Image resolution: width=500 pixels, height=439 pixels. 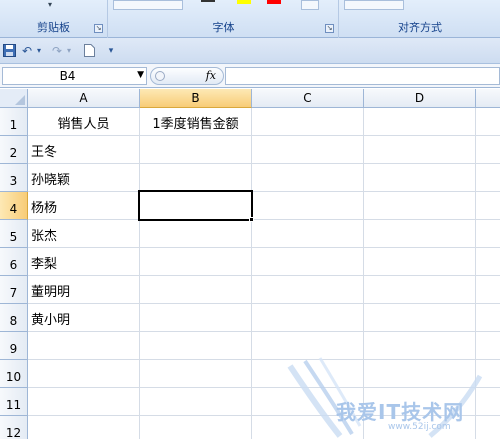 I want to click on row-header: 2, so click(x=14, y=150).